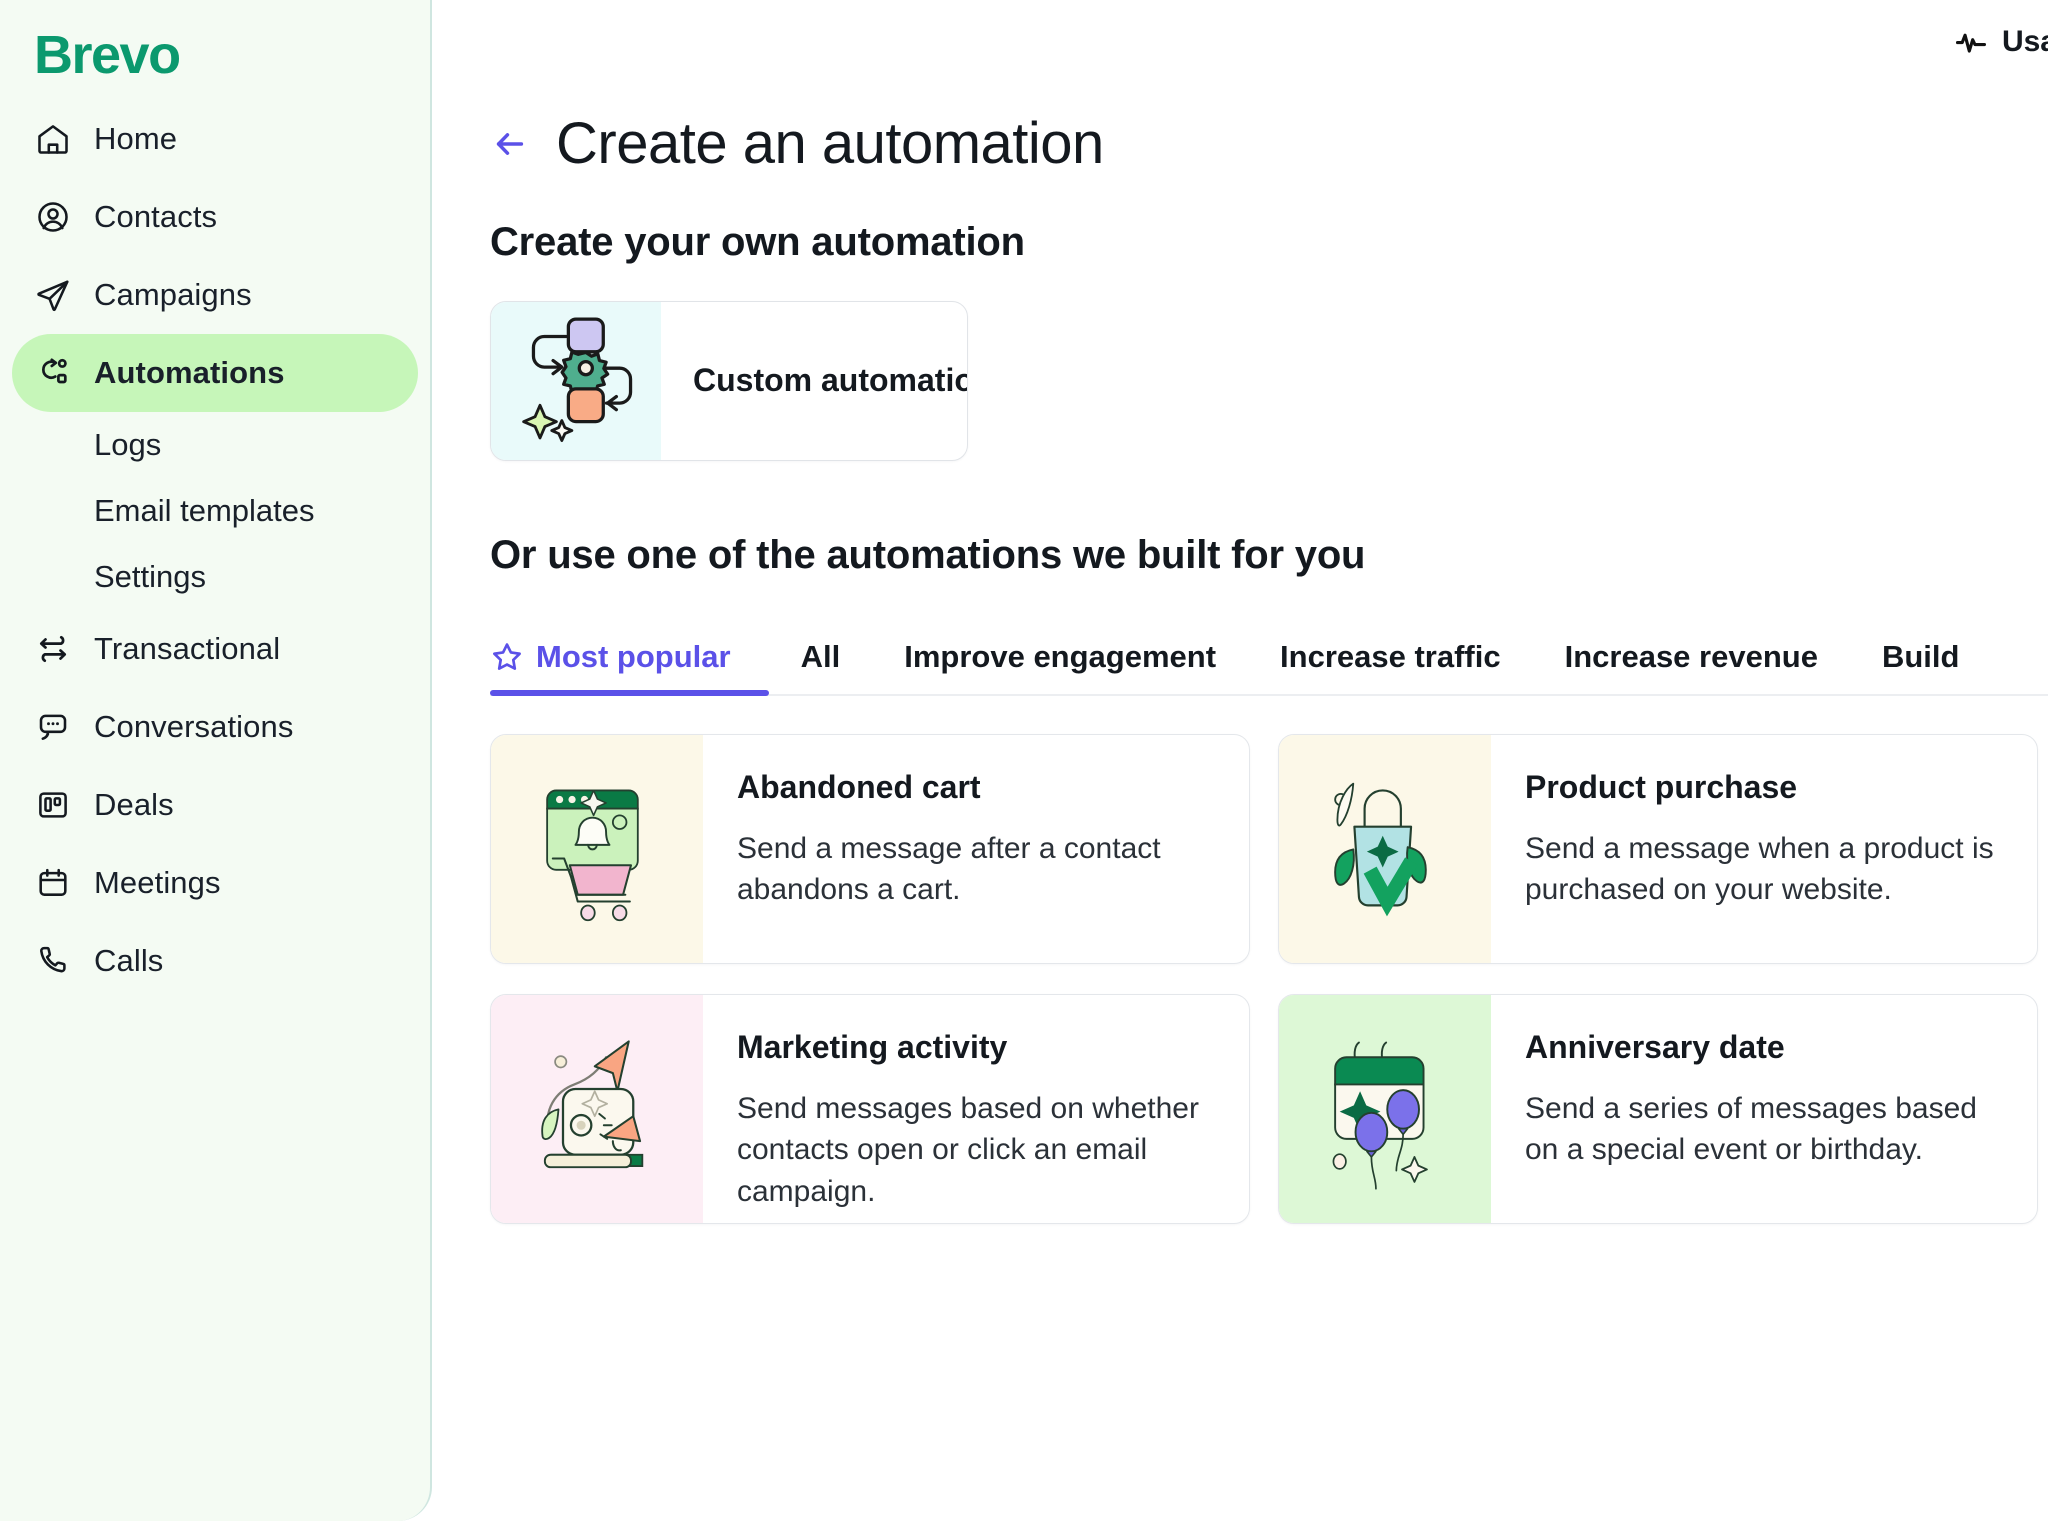 This screenshot has width=2048, height=1521. Describe the element at coordinates (510, 144) in the screenshot. I see `arrow-left-icon` at that location.